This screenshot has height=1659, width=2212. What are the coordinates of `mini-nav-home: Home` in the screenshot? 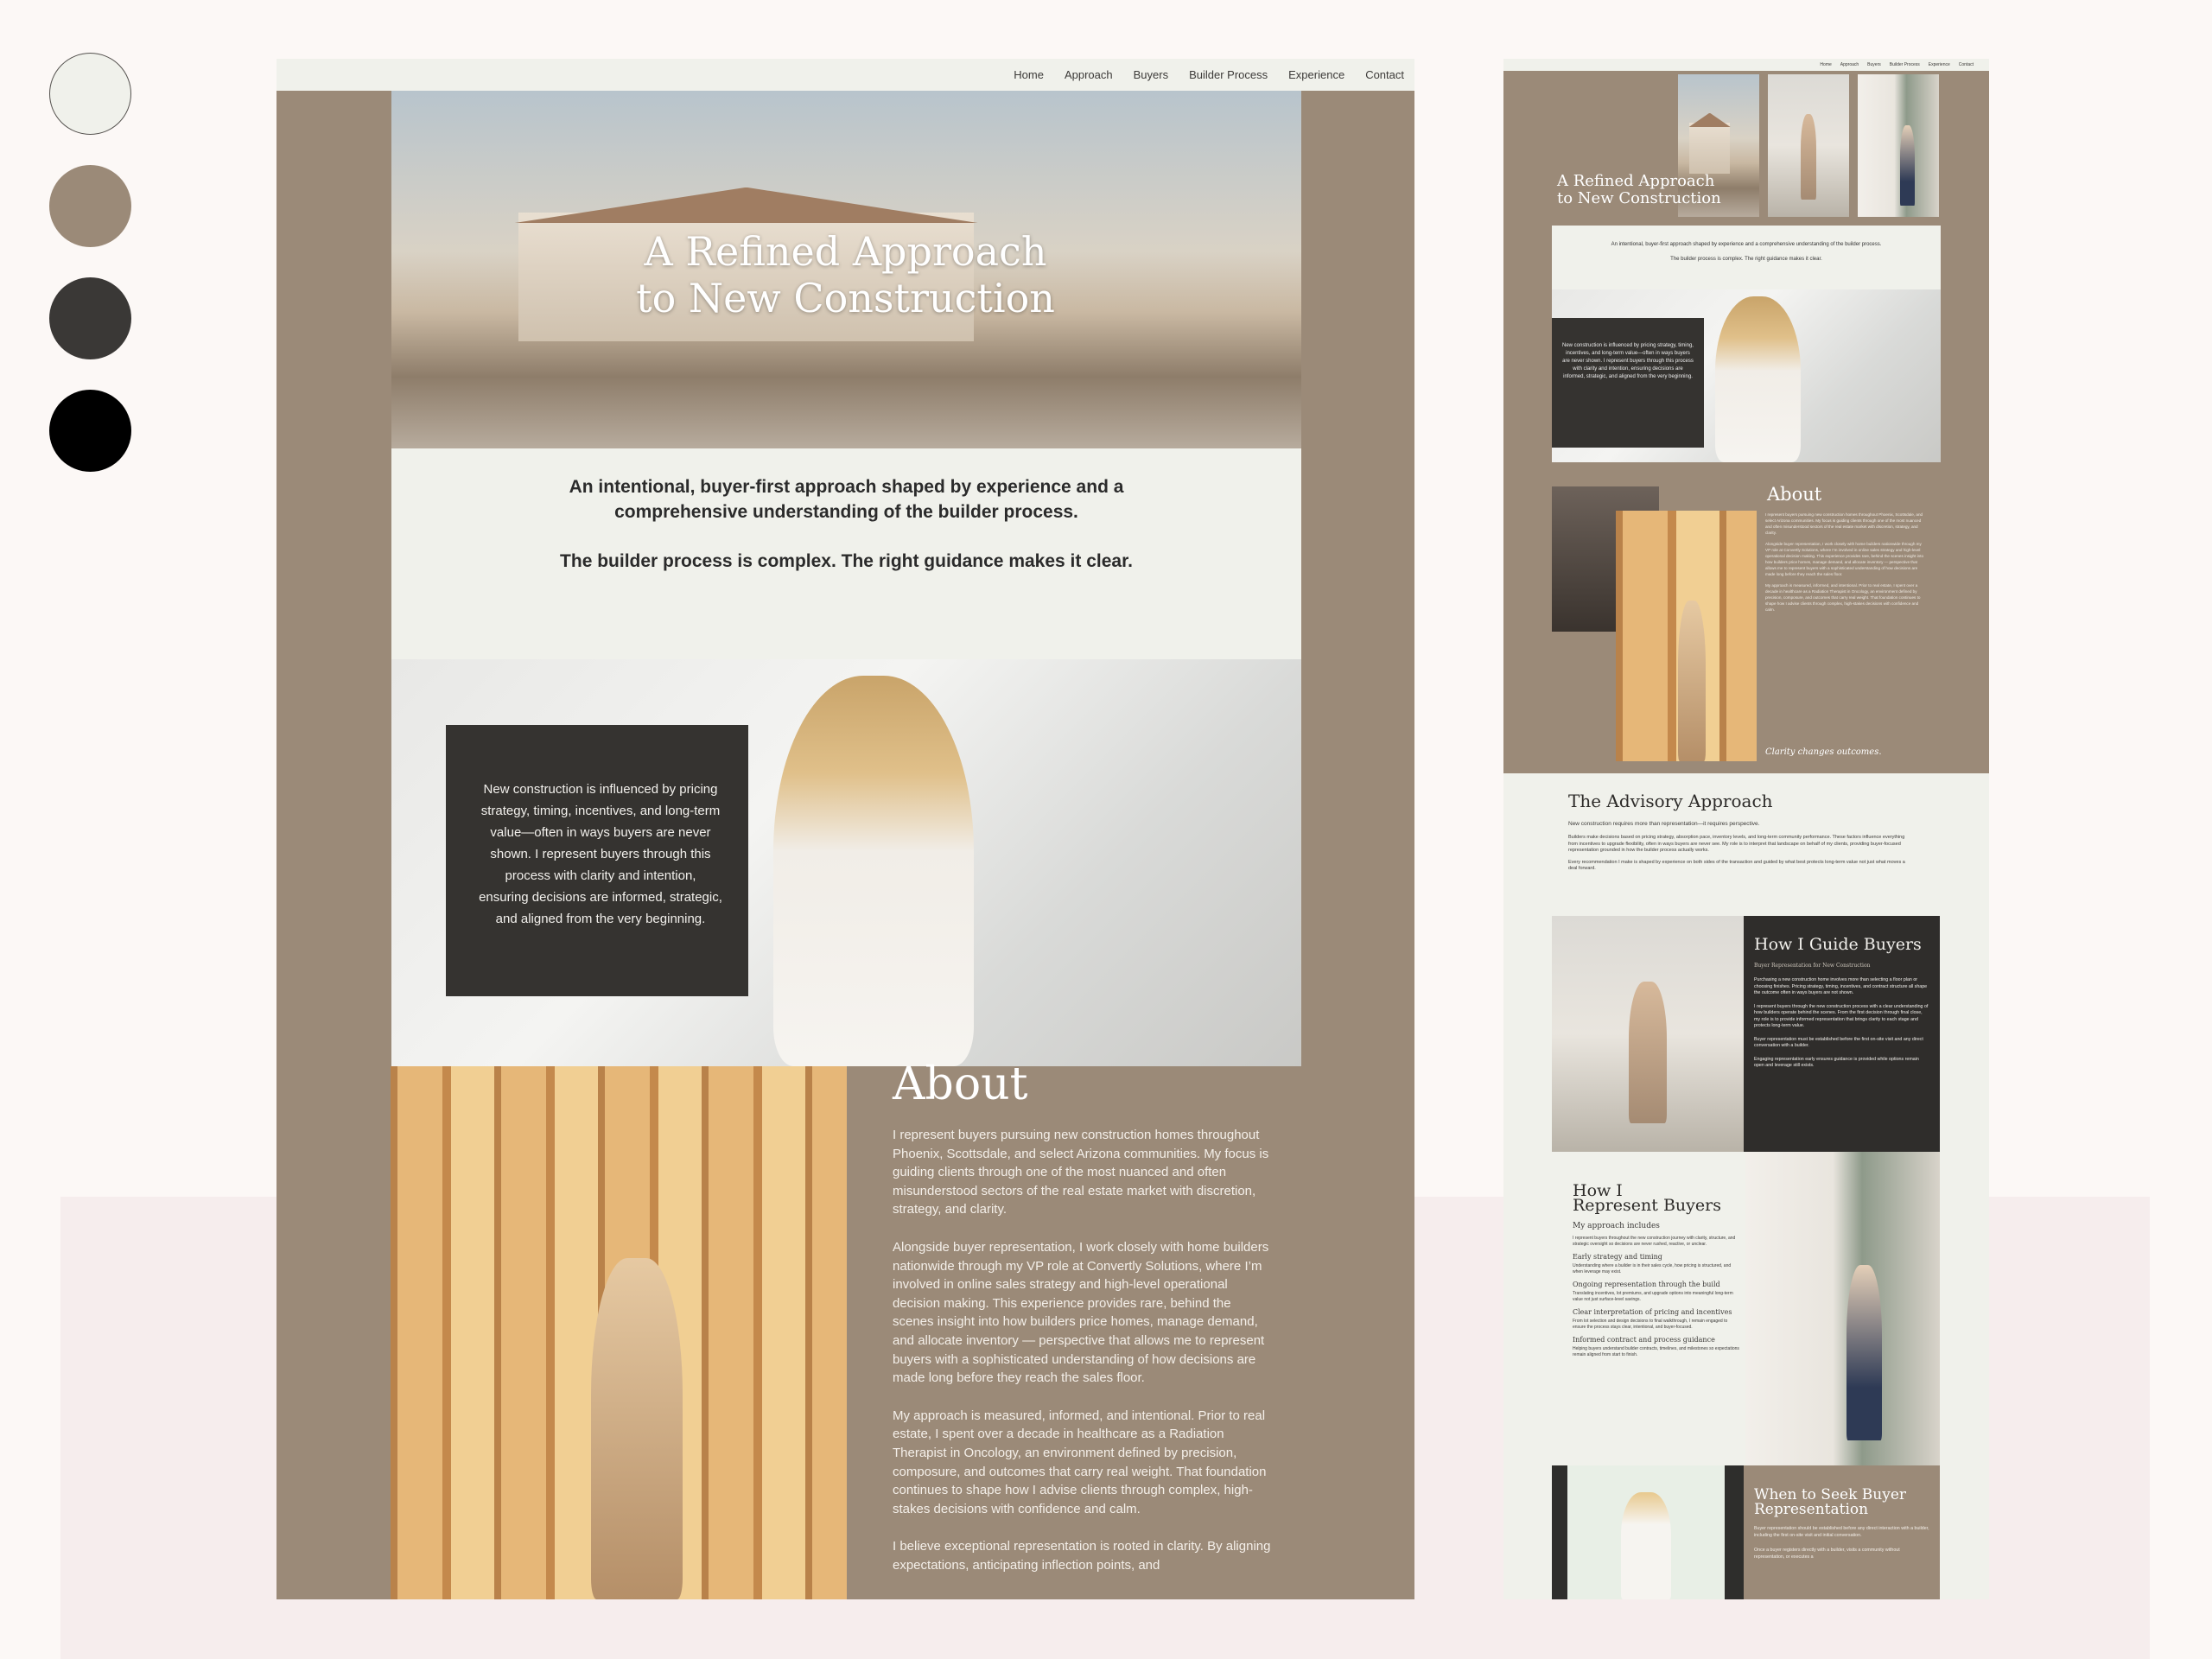 It's located at (1825, 64).